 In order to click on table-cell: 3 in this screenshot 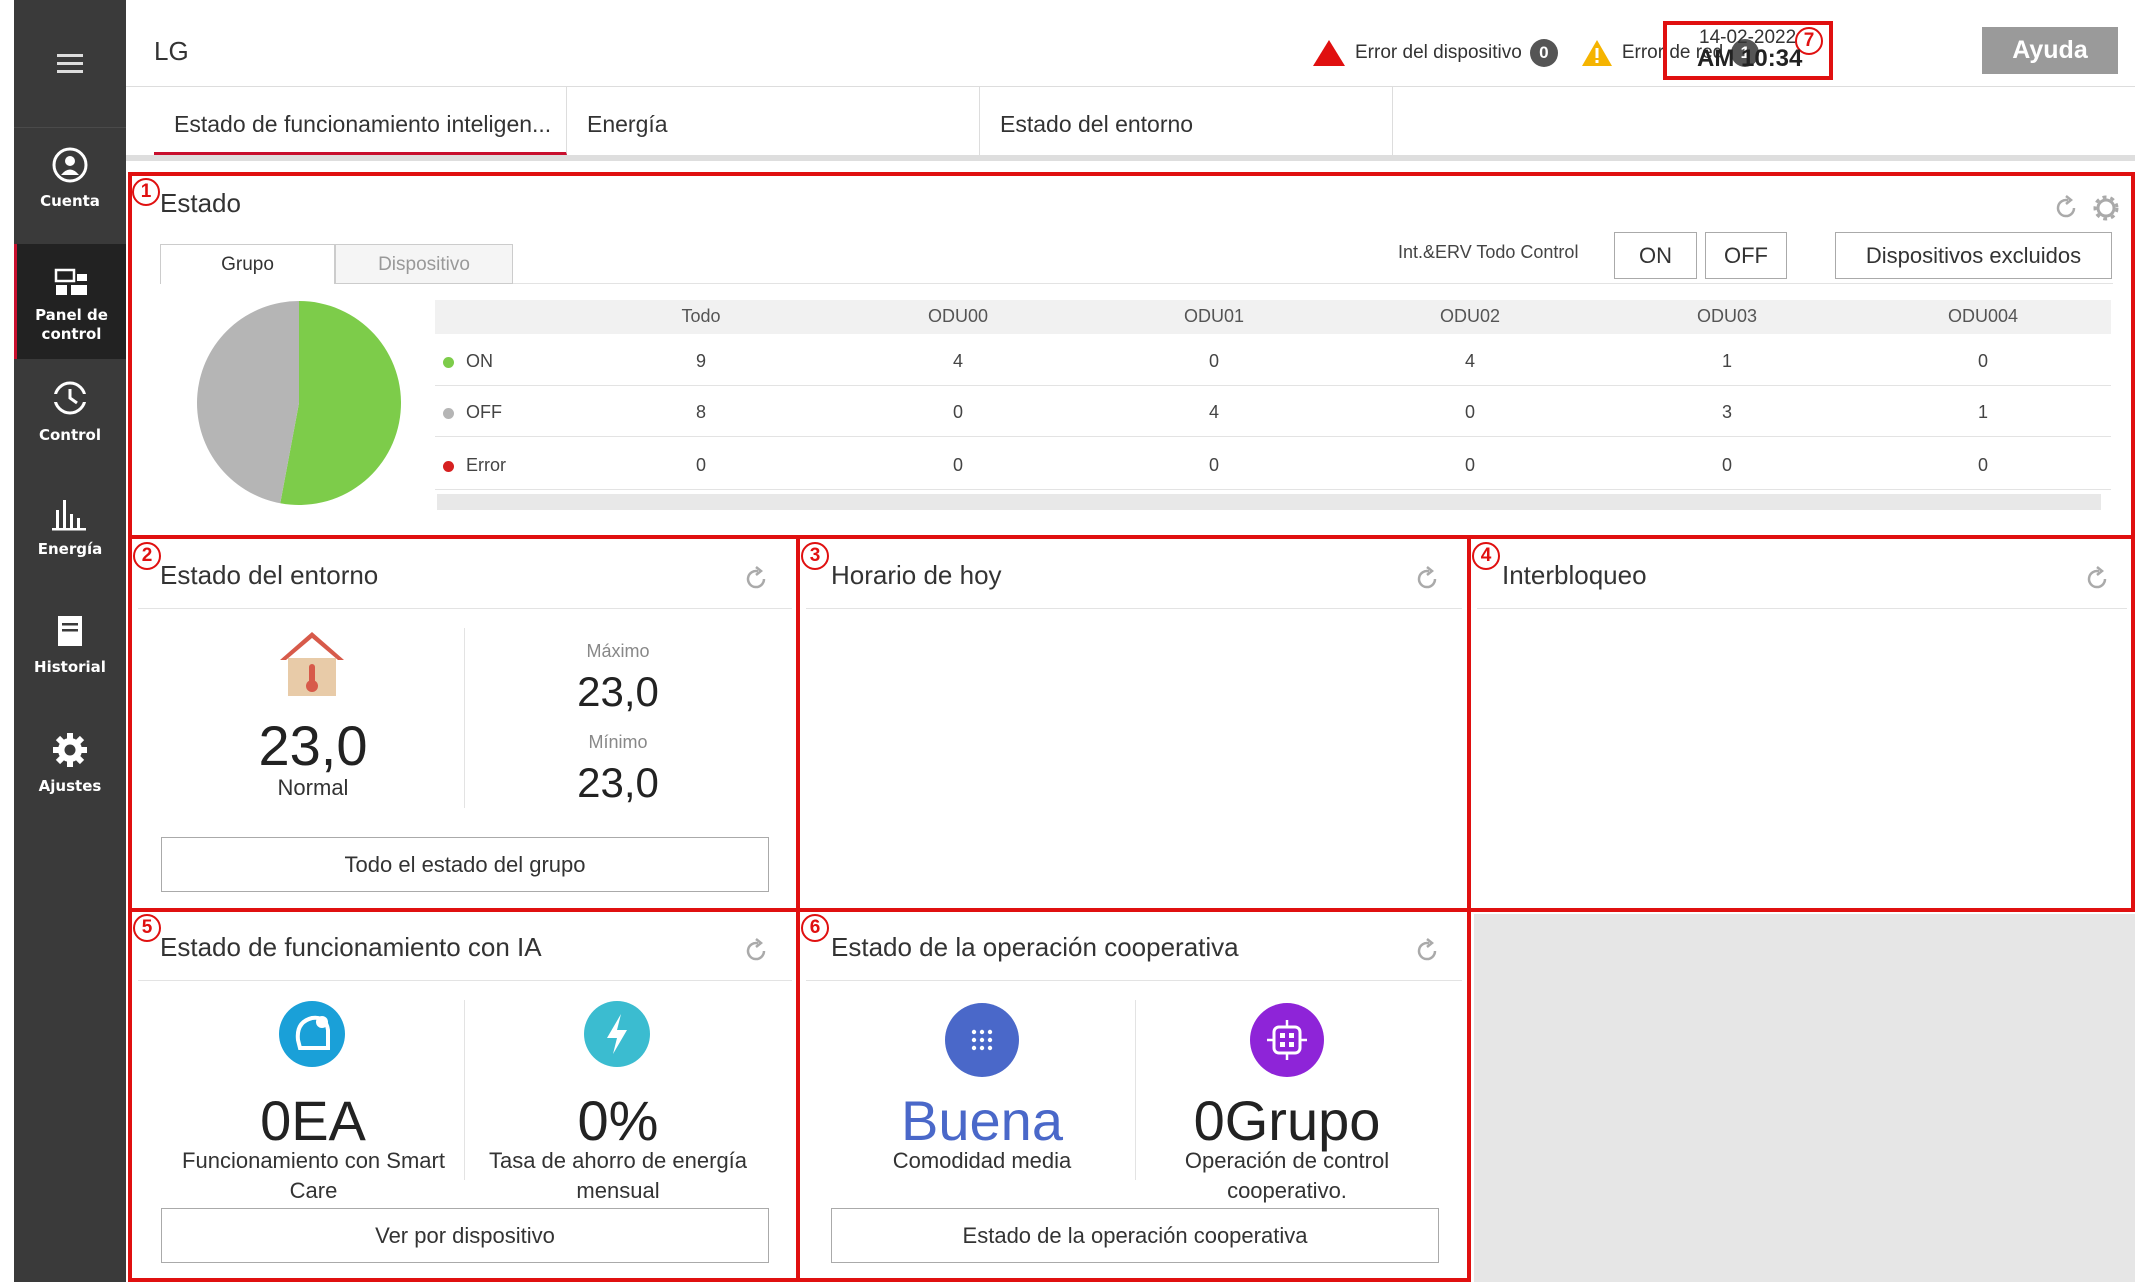, I will do `click(1726, 412)`.